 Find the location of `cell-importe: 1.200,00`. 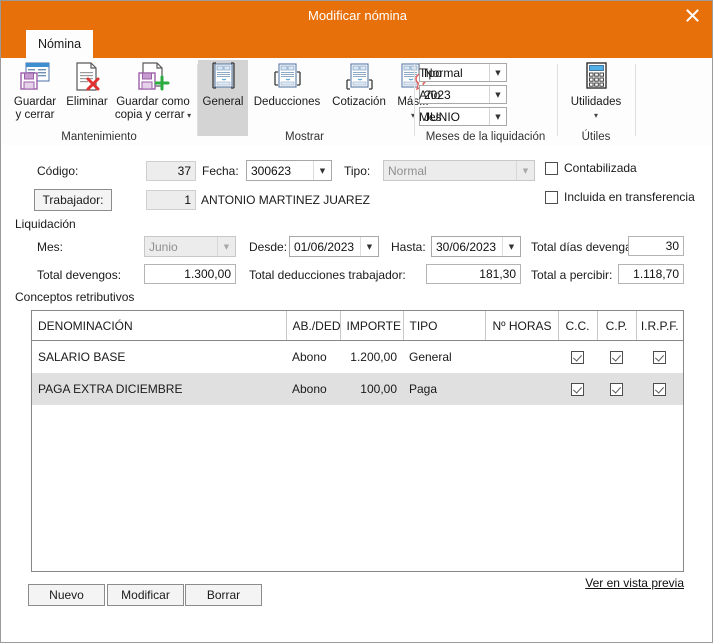

cell-importe: 1.200,00 is located at coordinates (373, 357).